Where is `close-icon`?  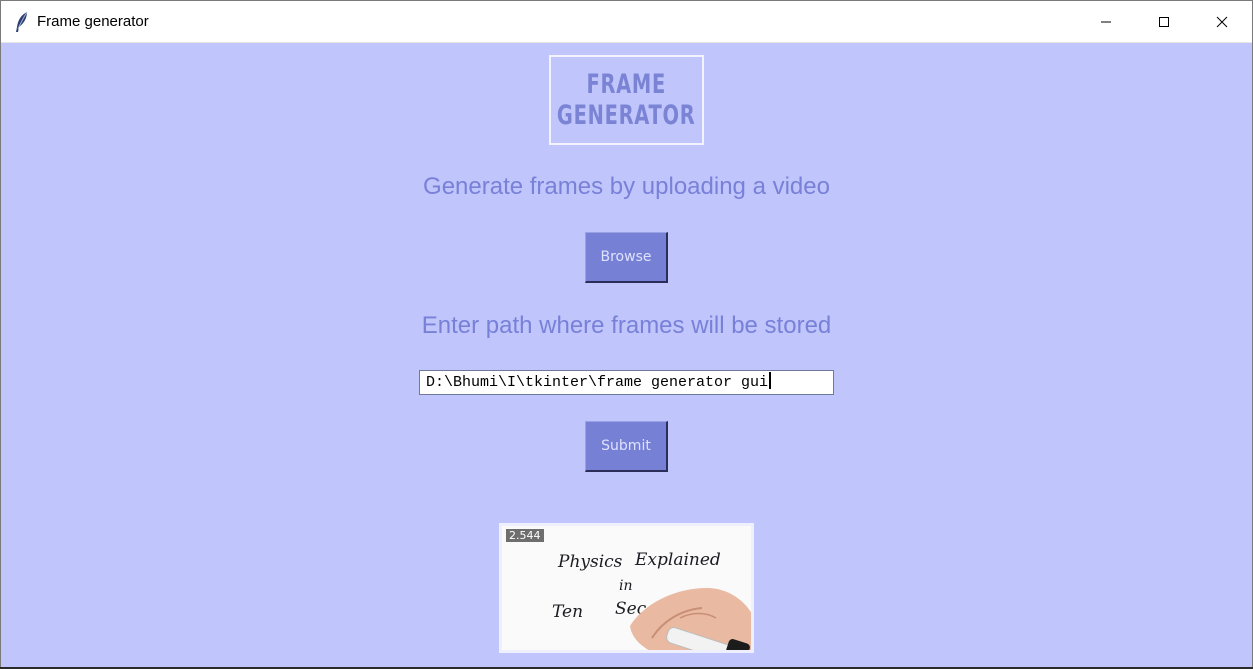
close-icon is located at coordinates (1222, 22).